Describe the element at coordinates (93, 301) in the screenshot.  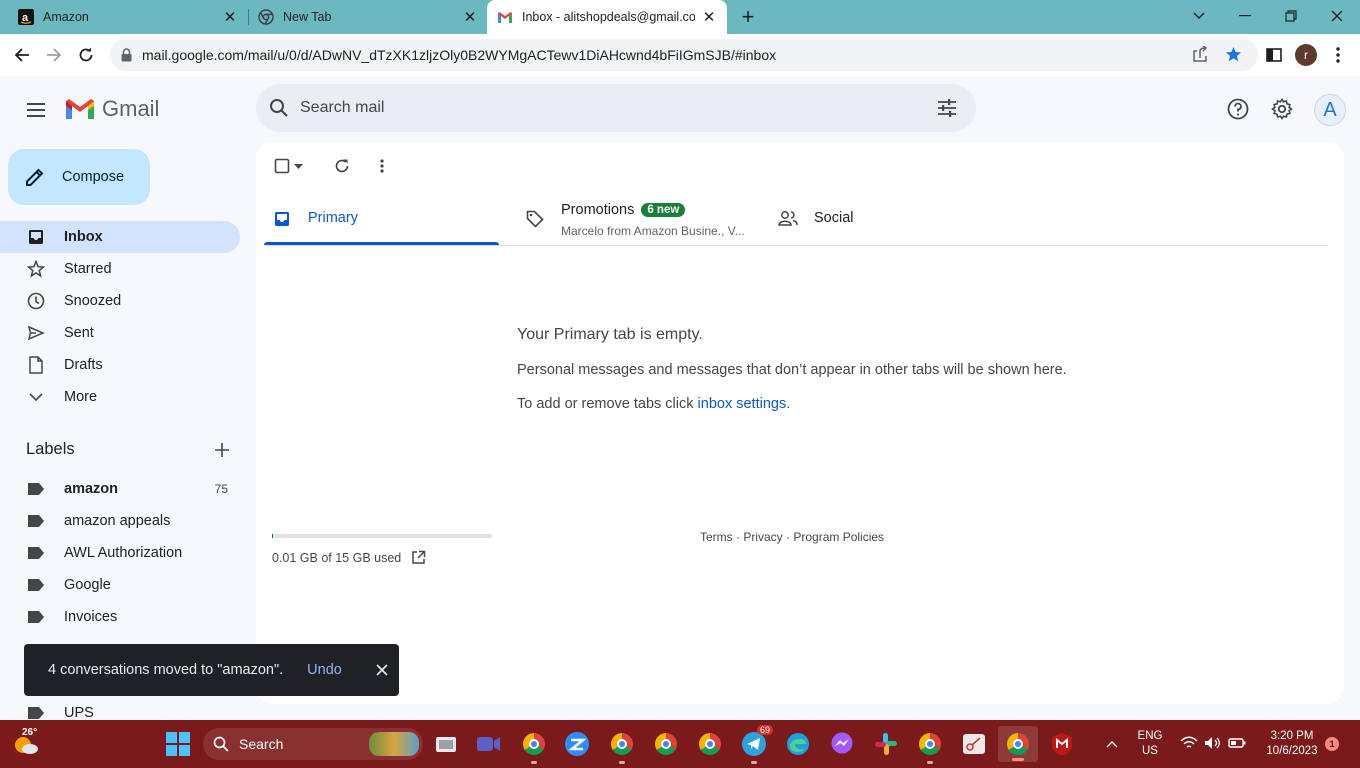
I see `nav-label: Snoozed` at that location.